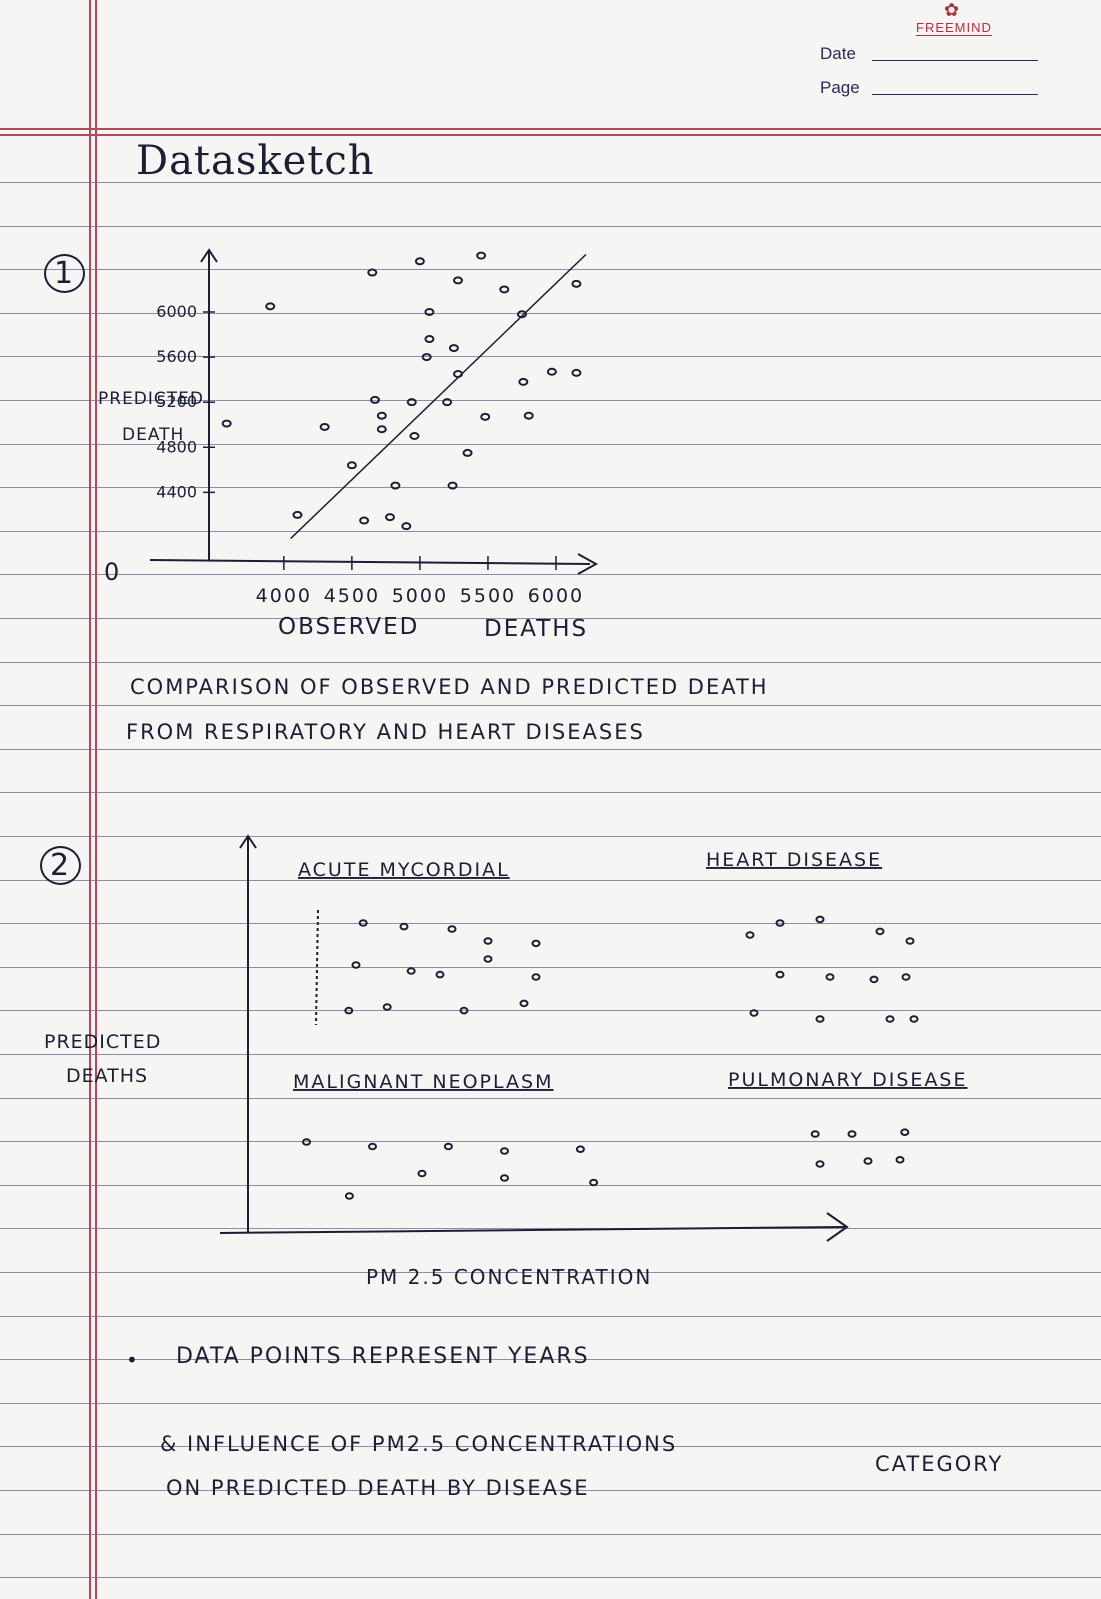  I want to click on chart2-x-label: PM 2.5 CONCENTRATION, so click(509, 1277).